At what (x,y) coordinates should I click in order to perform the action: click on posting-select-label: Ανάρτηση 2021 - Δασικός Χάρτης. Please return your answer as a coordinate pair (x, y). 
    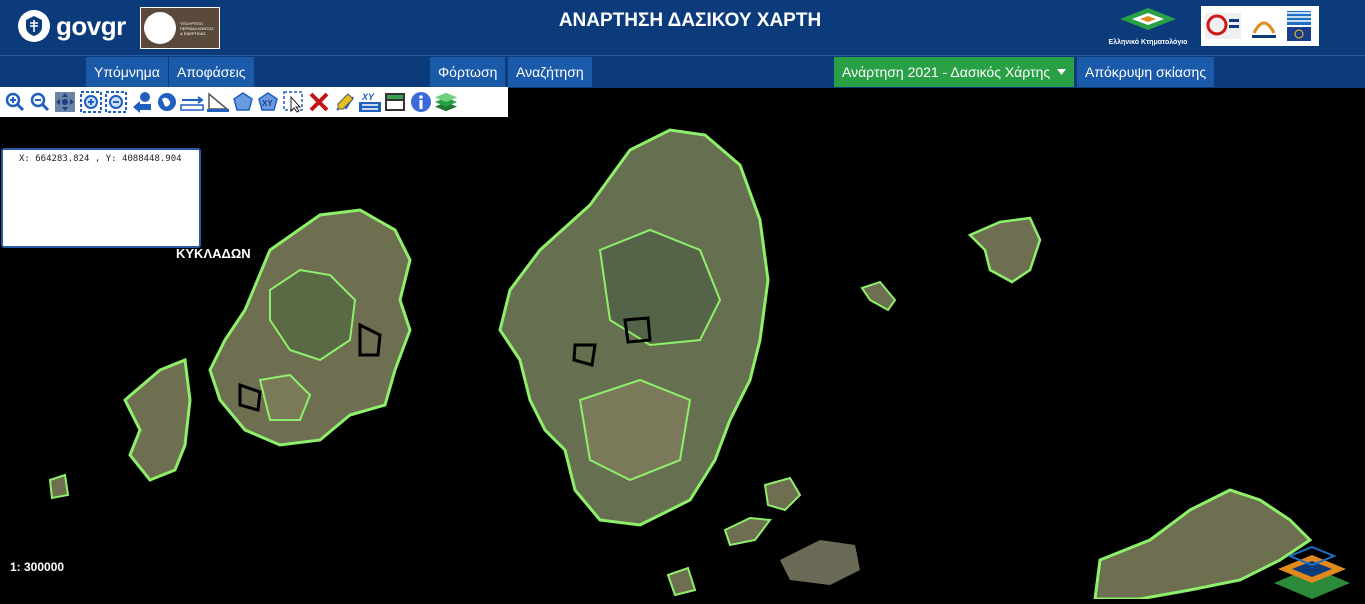
    Looking at the image, I should click on (946, 72).